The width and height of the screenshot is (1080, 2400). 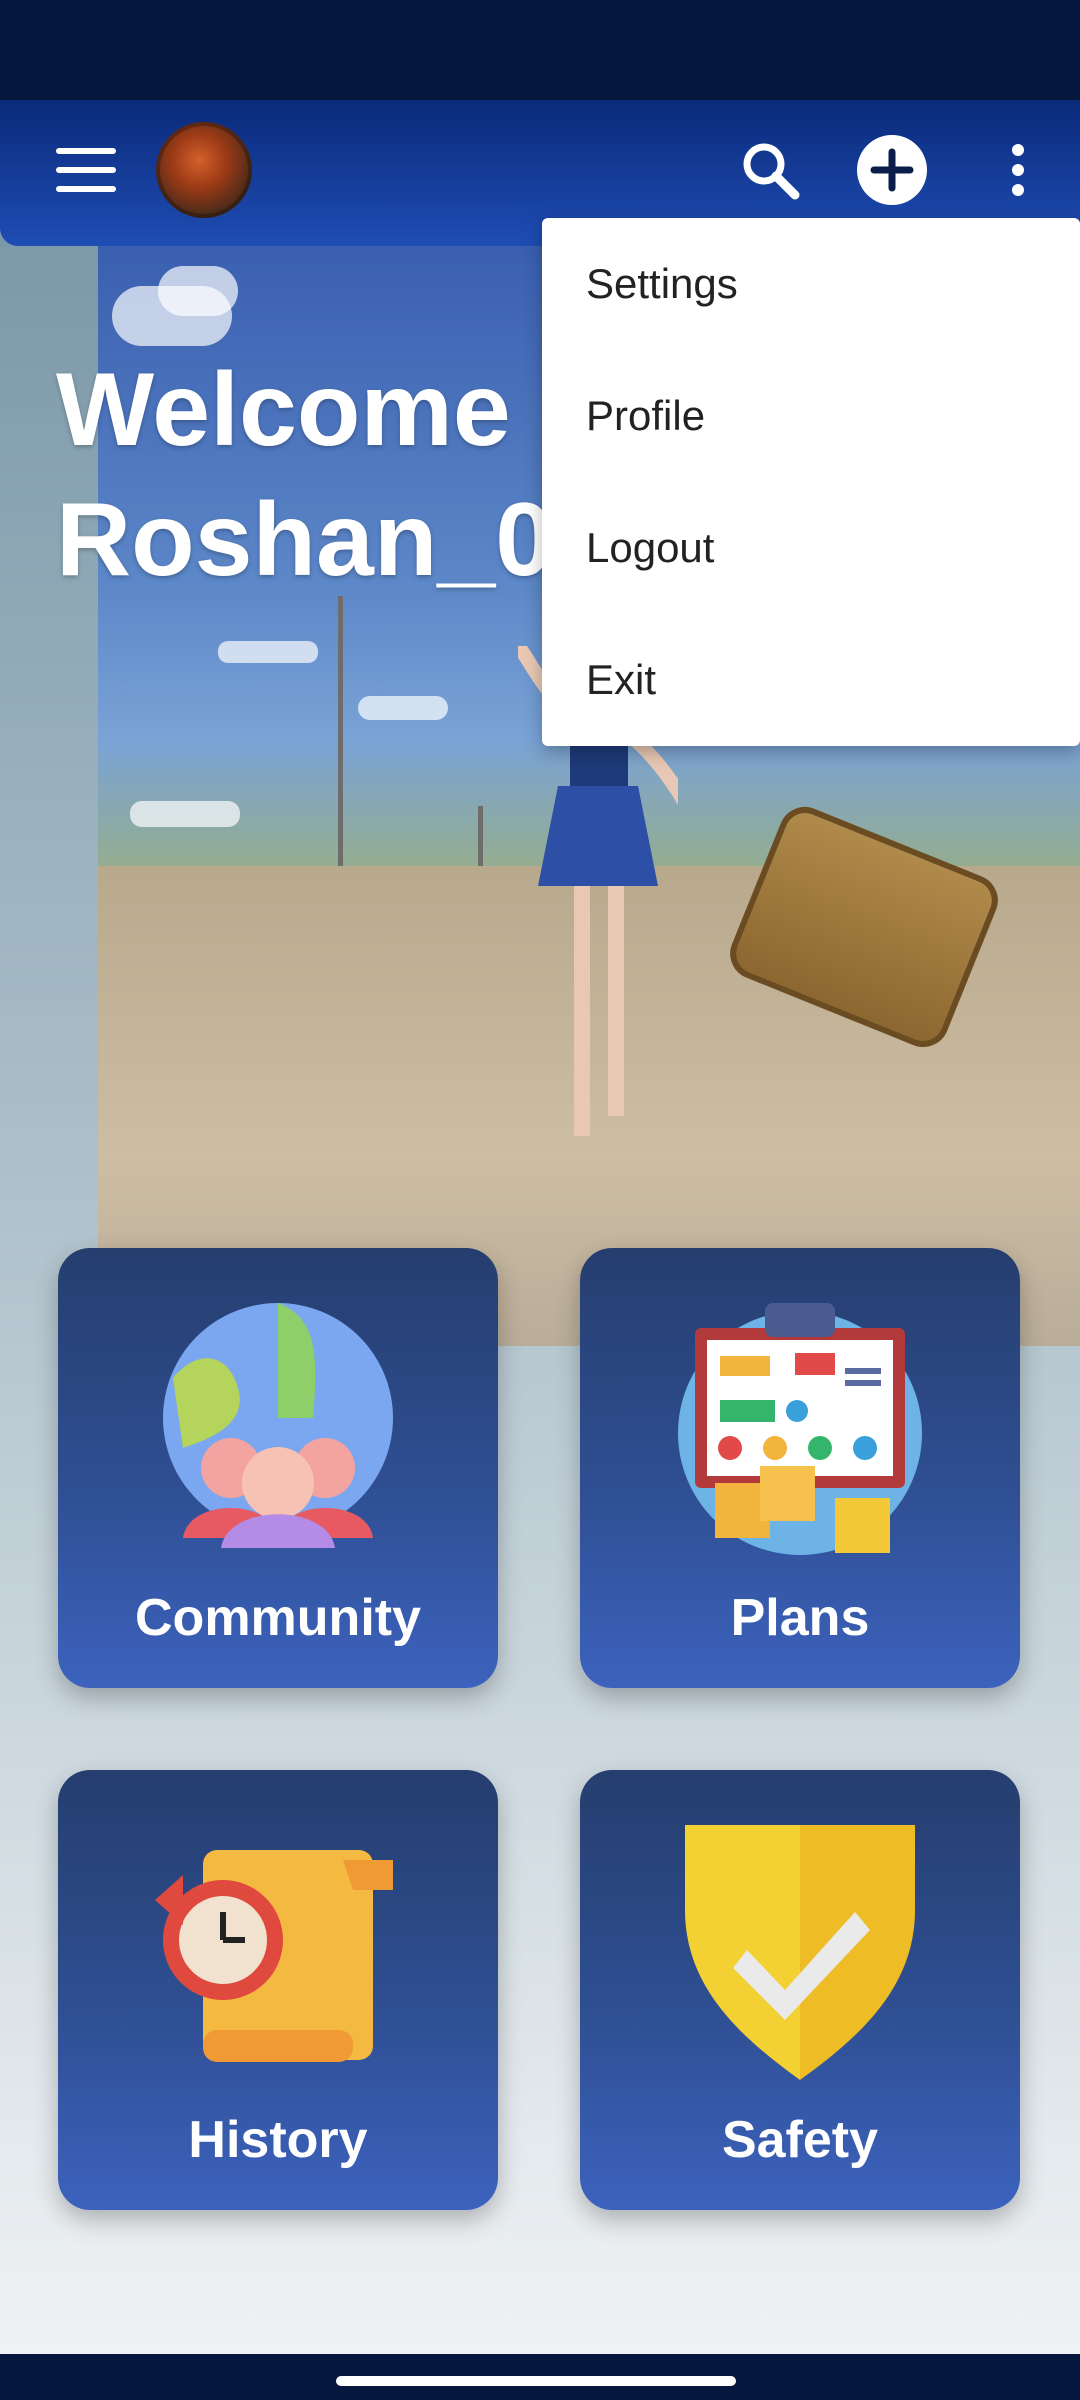 I want to click on history-scroll-clock-icon, so click(x=274, y=1956).